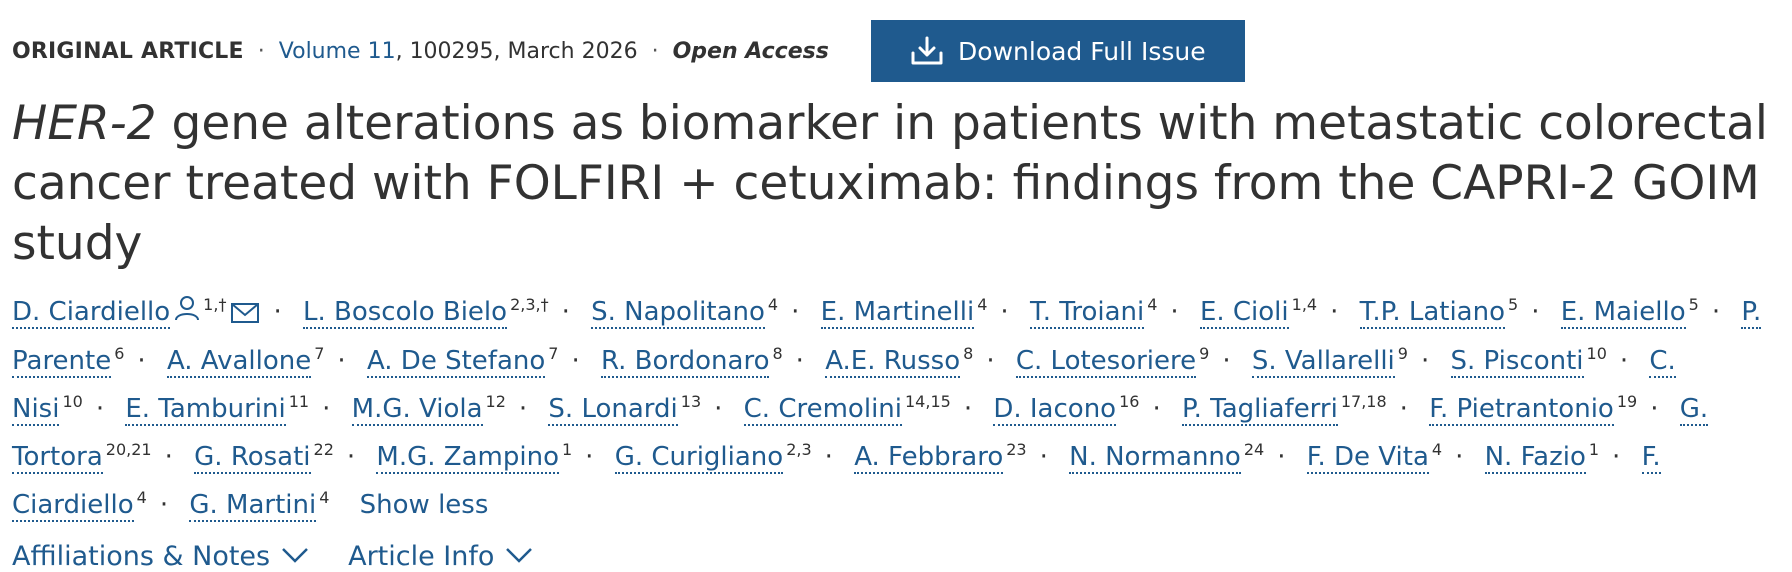  What do you see at coordinates (1304, 304) in the screenshot?
I see `author-affiliation-markers: 1,4` at bounding box center [1304, 304].